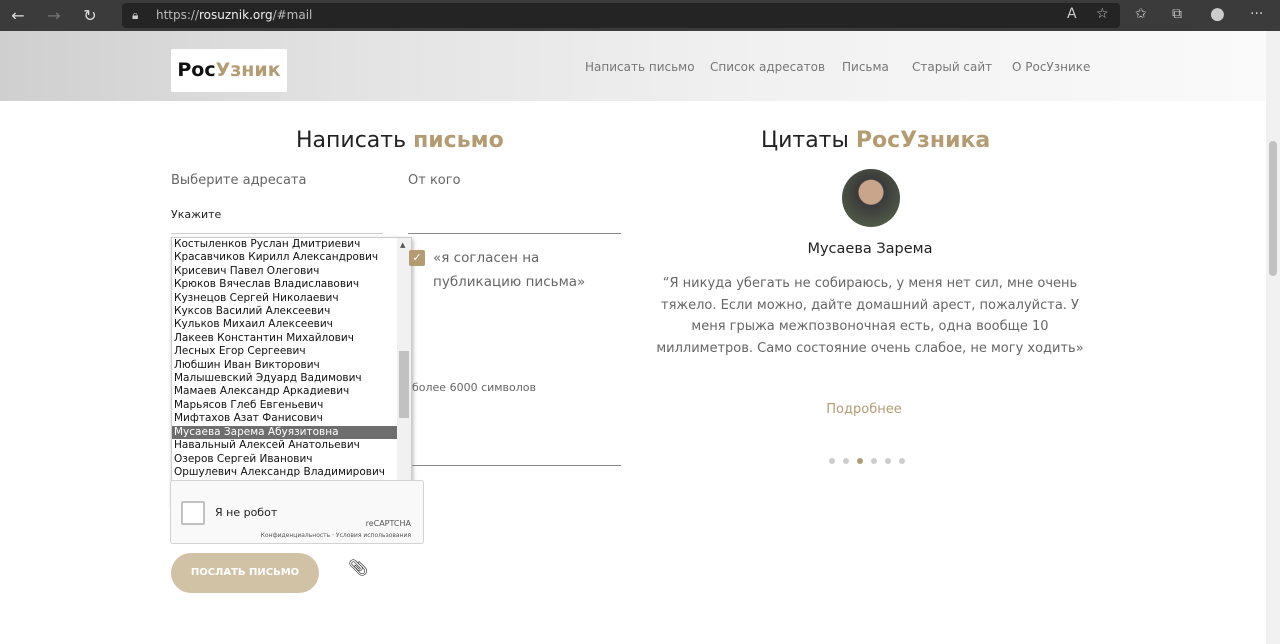 The height and width of the screenshot is (644, 1280). I want to click on agree-label: «я согласен на публикацию письма», so click(509, 270).